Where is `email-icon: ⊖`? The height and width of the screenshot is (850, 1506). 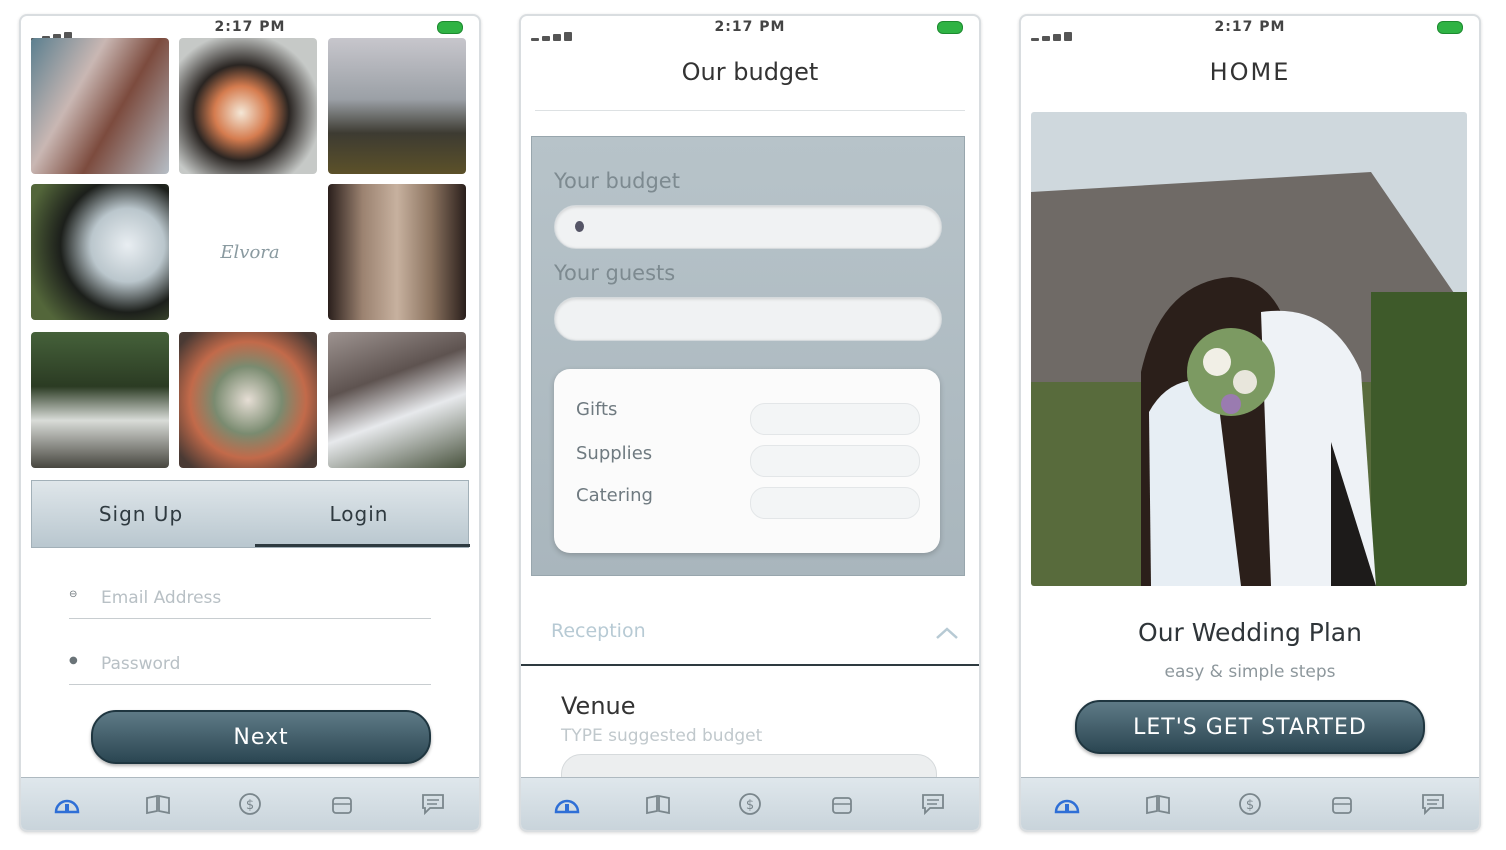
email-icon: ⊖ is located at coordinates (73, 594).